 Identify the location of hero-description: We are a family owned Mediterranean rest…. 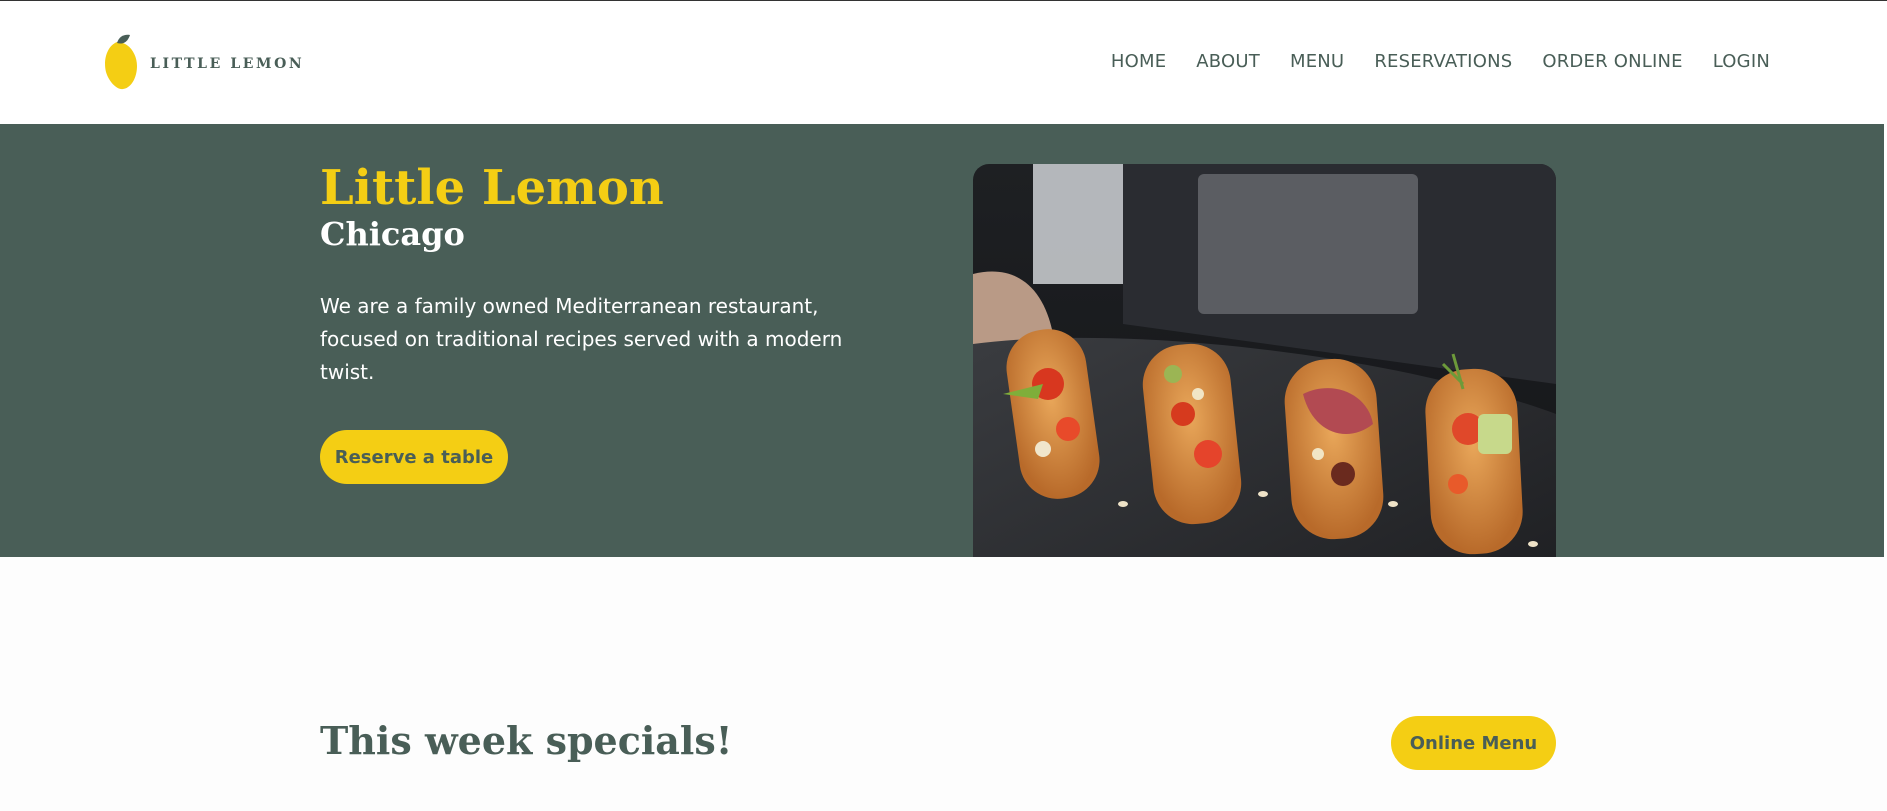
(581, 339).